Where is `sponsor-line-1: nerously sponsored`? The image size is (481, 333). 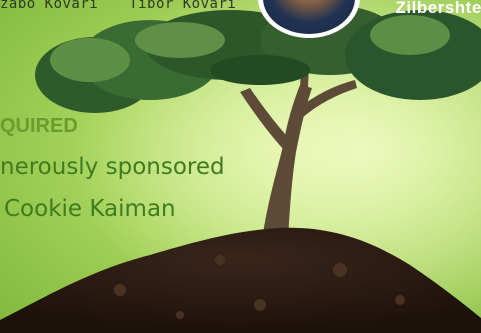 sponsor-line-1: nerously sponsored is located at coordinates (112, 167).